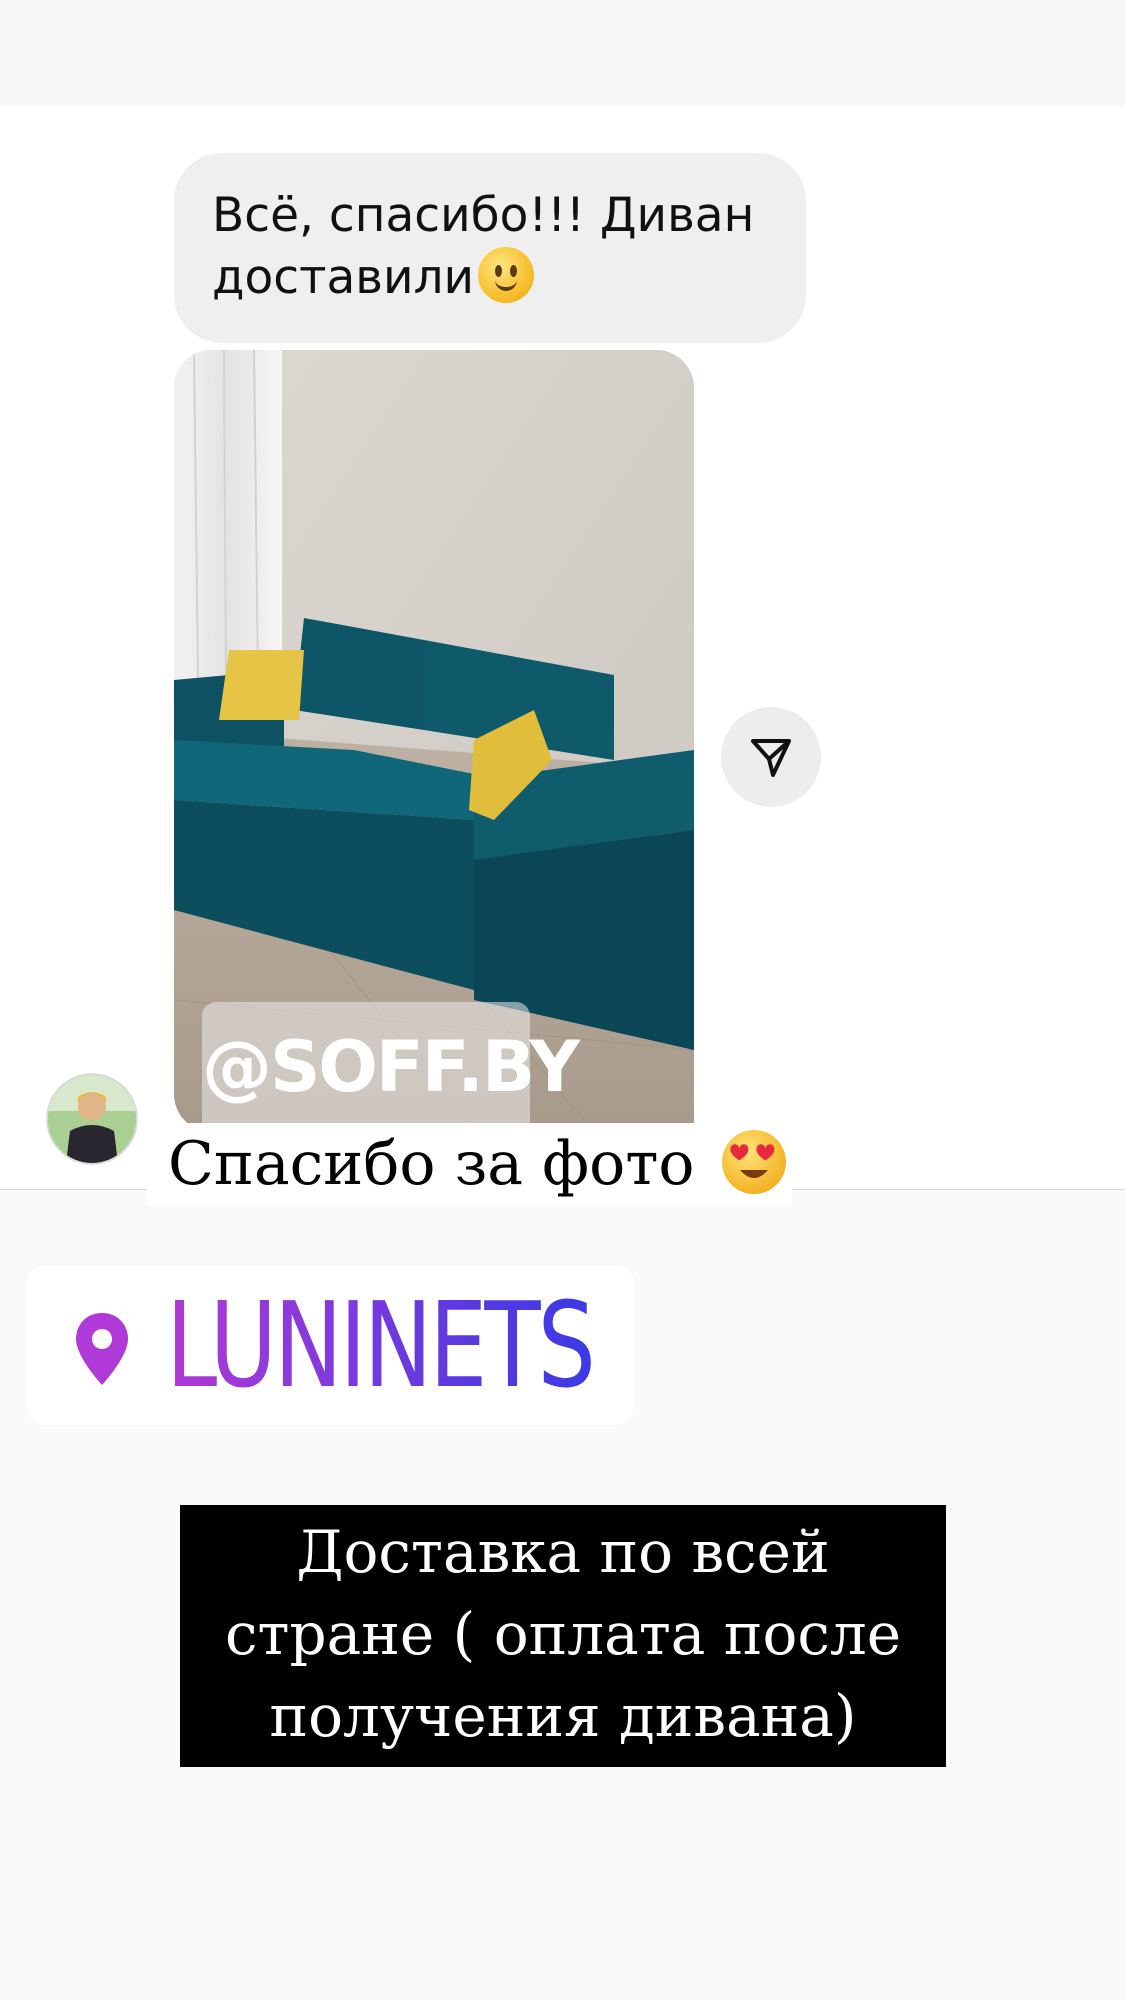  What do you see at coordinates (381, 1345) in the screenshot?
I see `location-label: LUNINETS` at bounding box center [381, 1345].